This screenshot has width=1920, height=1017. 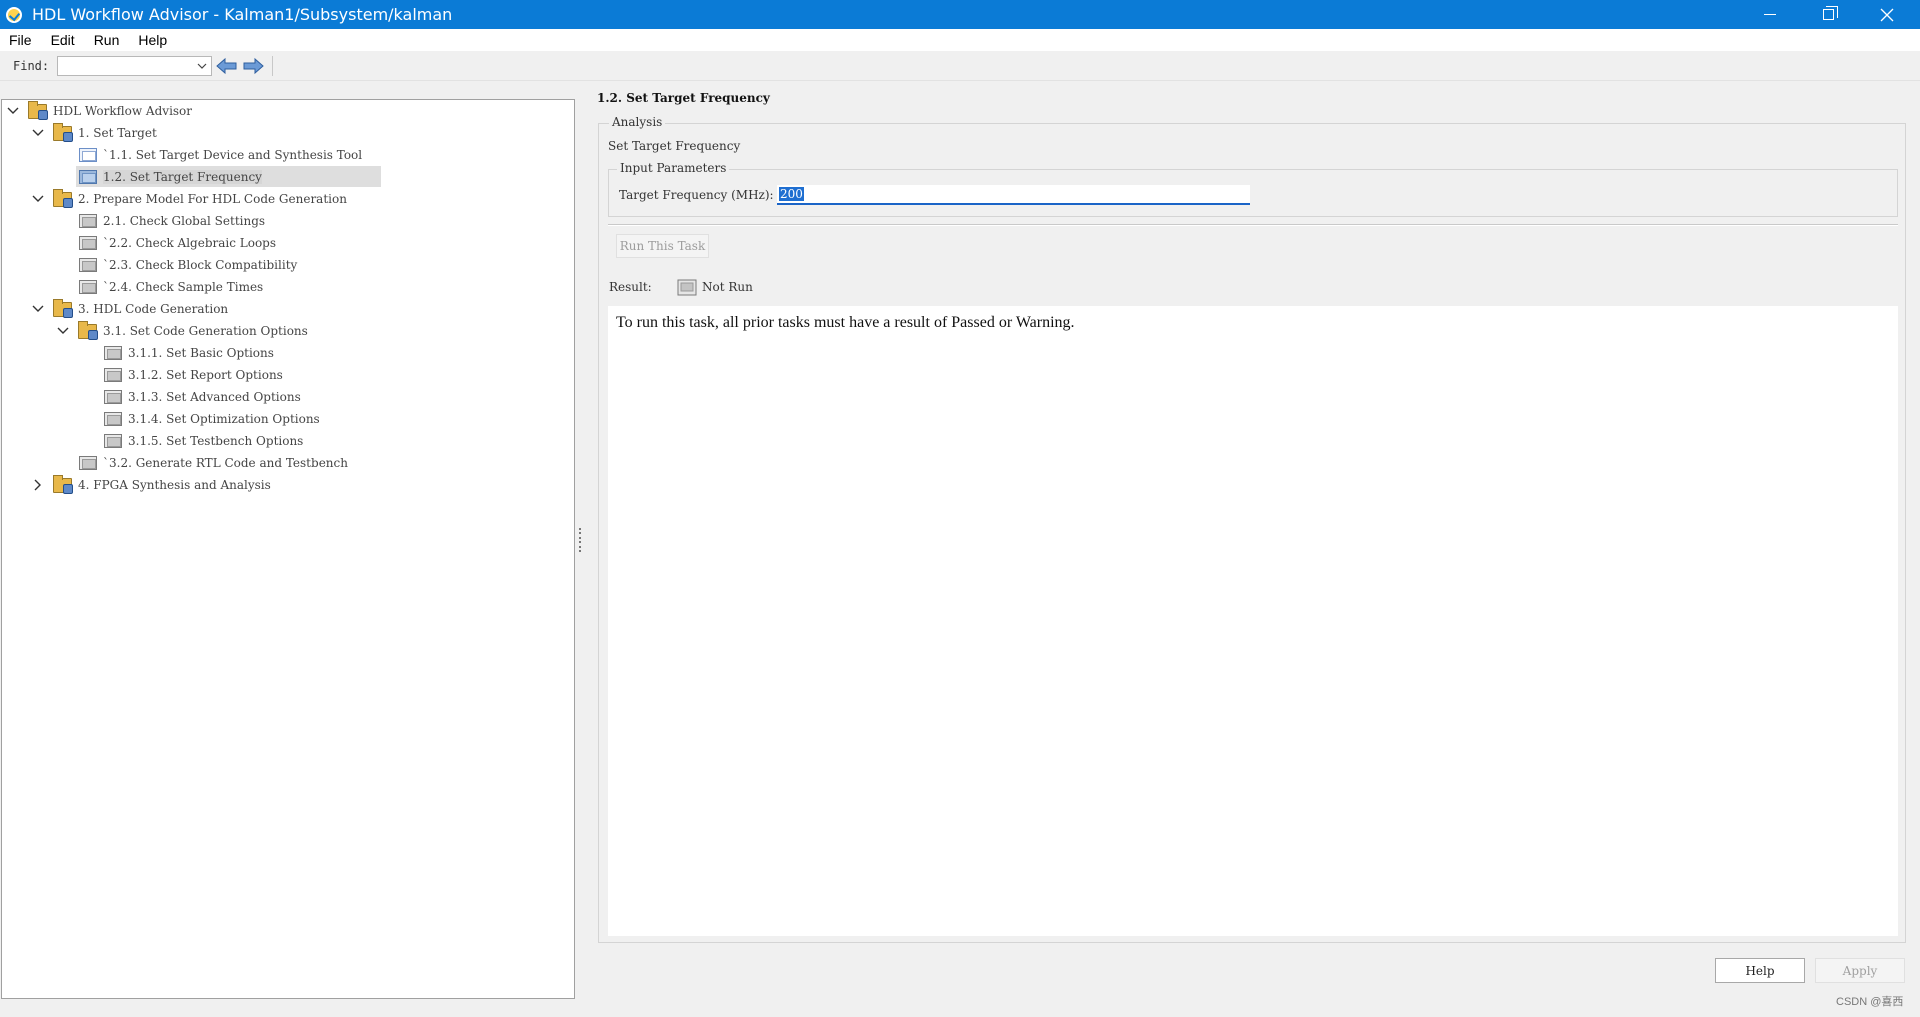 I want to click on watermark: CSDN @喜西, so click(x=1870, y=1002).